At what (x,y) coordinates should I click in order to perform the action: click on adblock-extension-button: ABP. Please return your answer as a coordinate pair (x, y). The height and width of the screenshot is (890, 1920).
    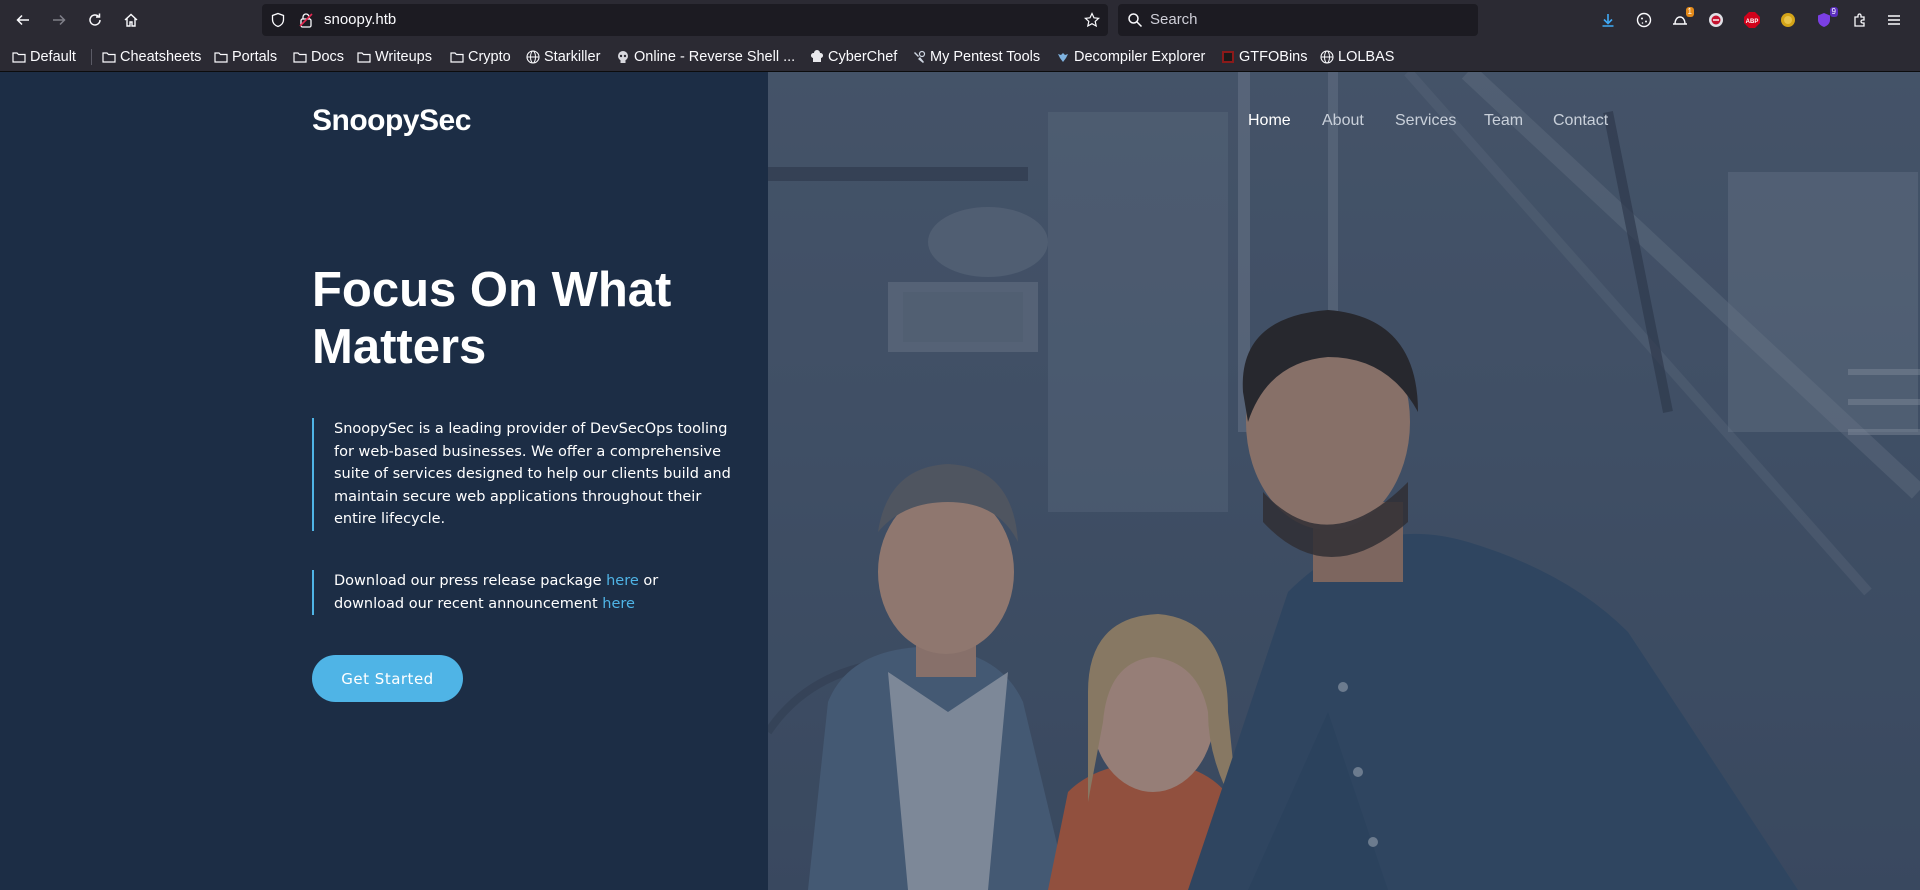
    Looking at the image, I should click on (1752, 20).